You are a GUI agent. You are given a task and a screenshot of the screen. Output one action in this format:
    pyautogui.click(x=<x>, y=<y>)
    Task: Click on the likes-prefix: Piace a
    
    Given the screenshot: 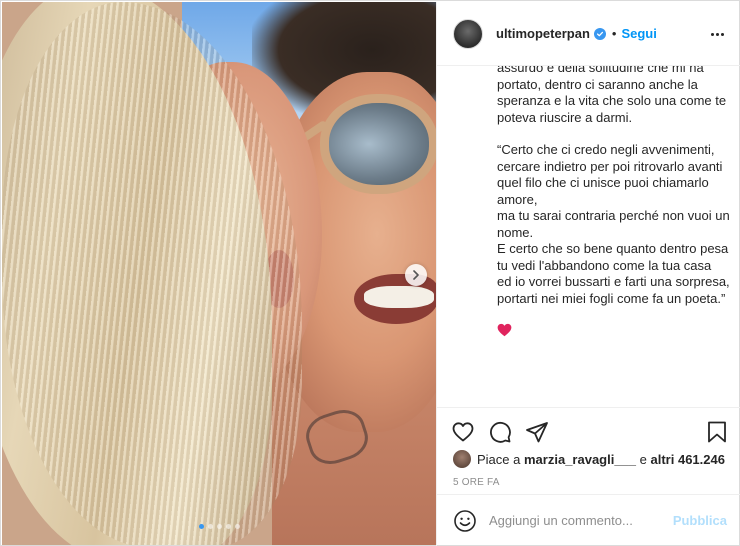 What is the action you would take?
    pyautogui.click(x=499, y=459)
    